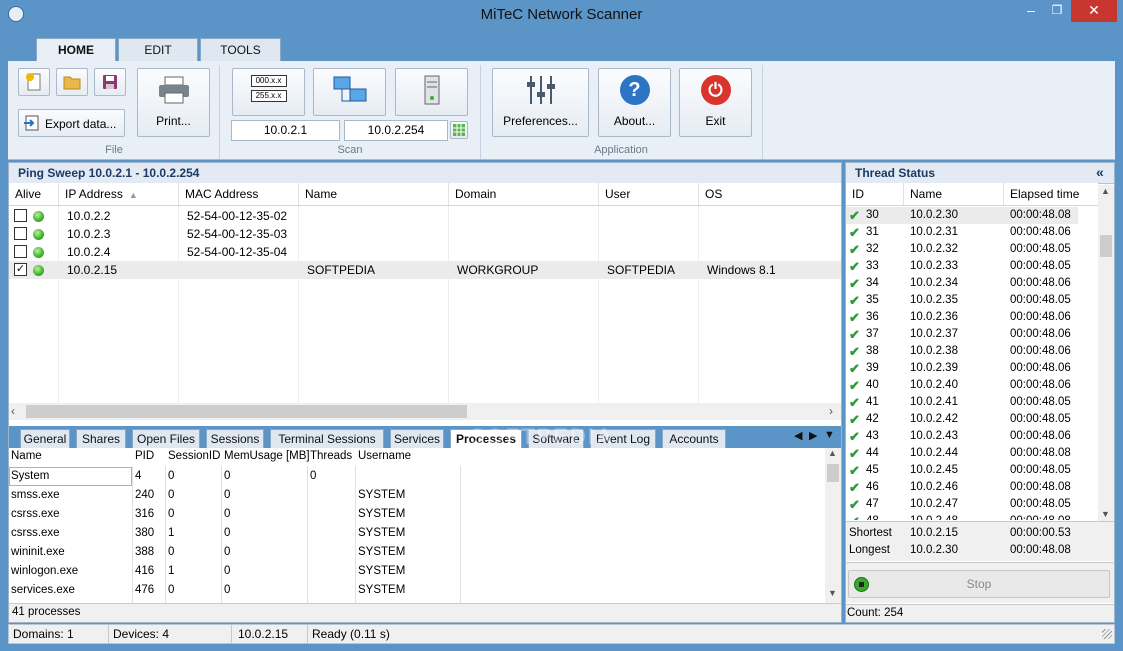 The width and height of the screenshot is (1123, 651). Describe the element at coordinates (962, 385) in the screenshot. I see `thread-row: ✔ 40 10.0.2.40 00:00:48.06` at that location.